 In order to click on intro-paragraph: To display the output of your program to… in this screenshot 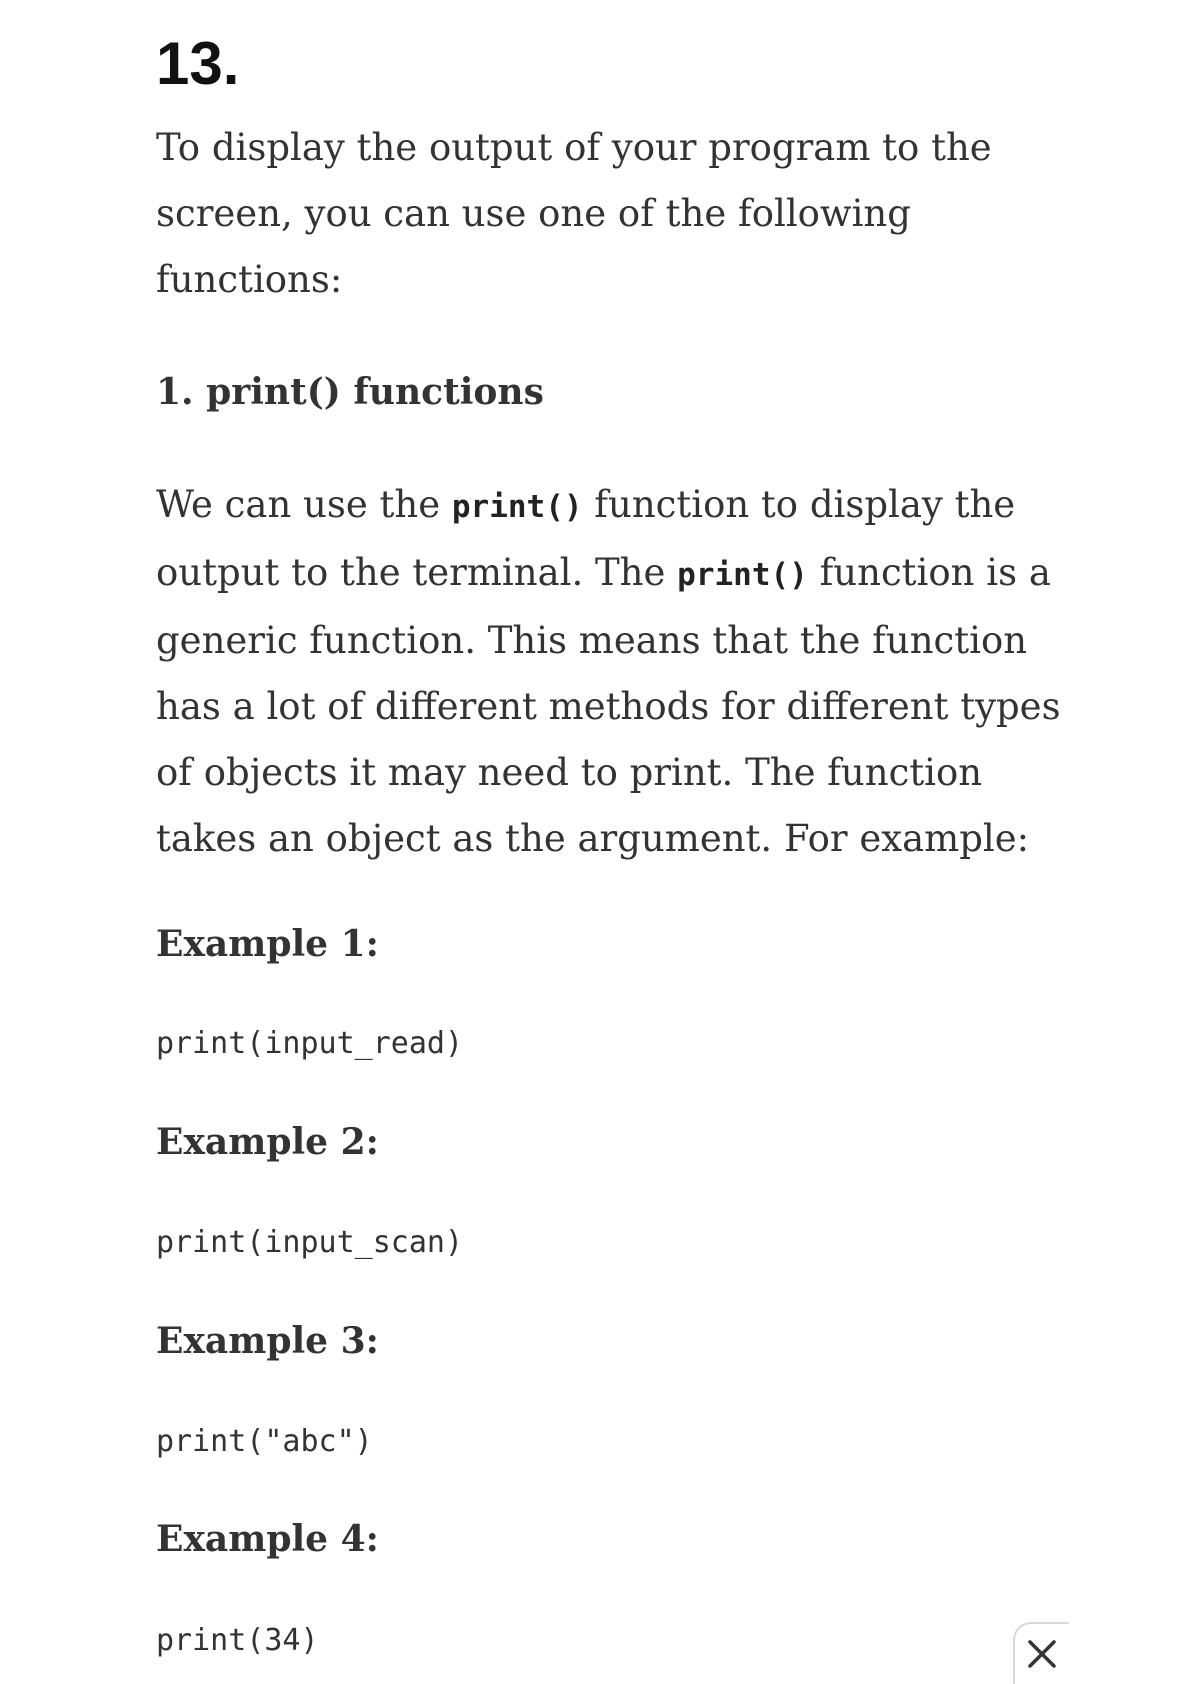, I will do `click(574, 213)`.